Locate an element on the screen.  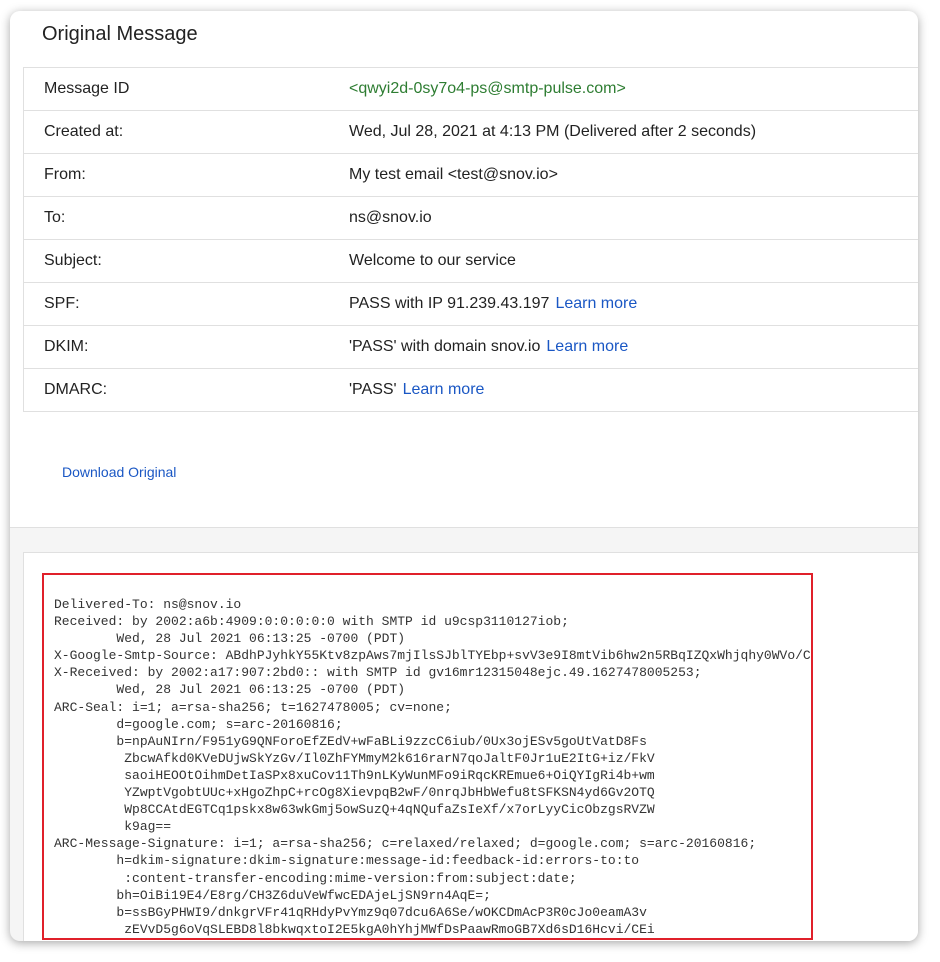
row-subject: Subject: Welcome to our service is located at coordinates (471, 261).